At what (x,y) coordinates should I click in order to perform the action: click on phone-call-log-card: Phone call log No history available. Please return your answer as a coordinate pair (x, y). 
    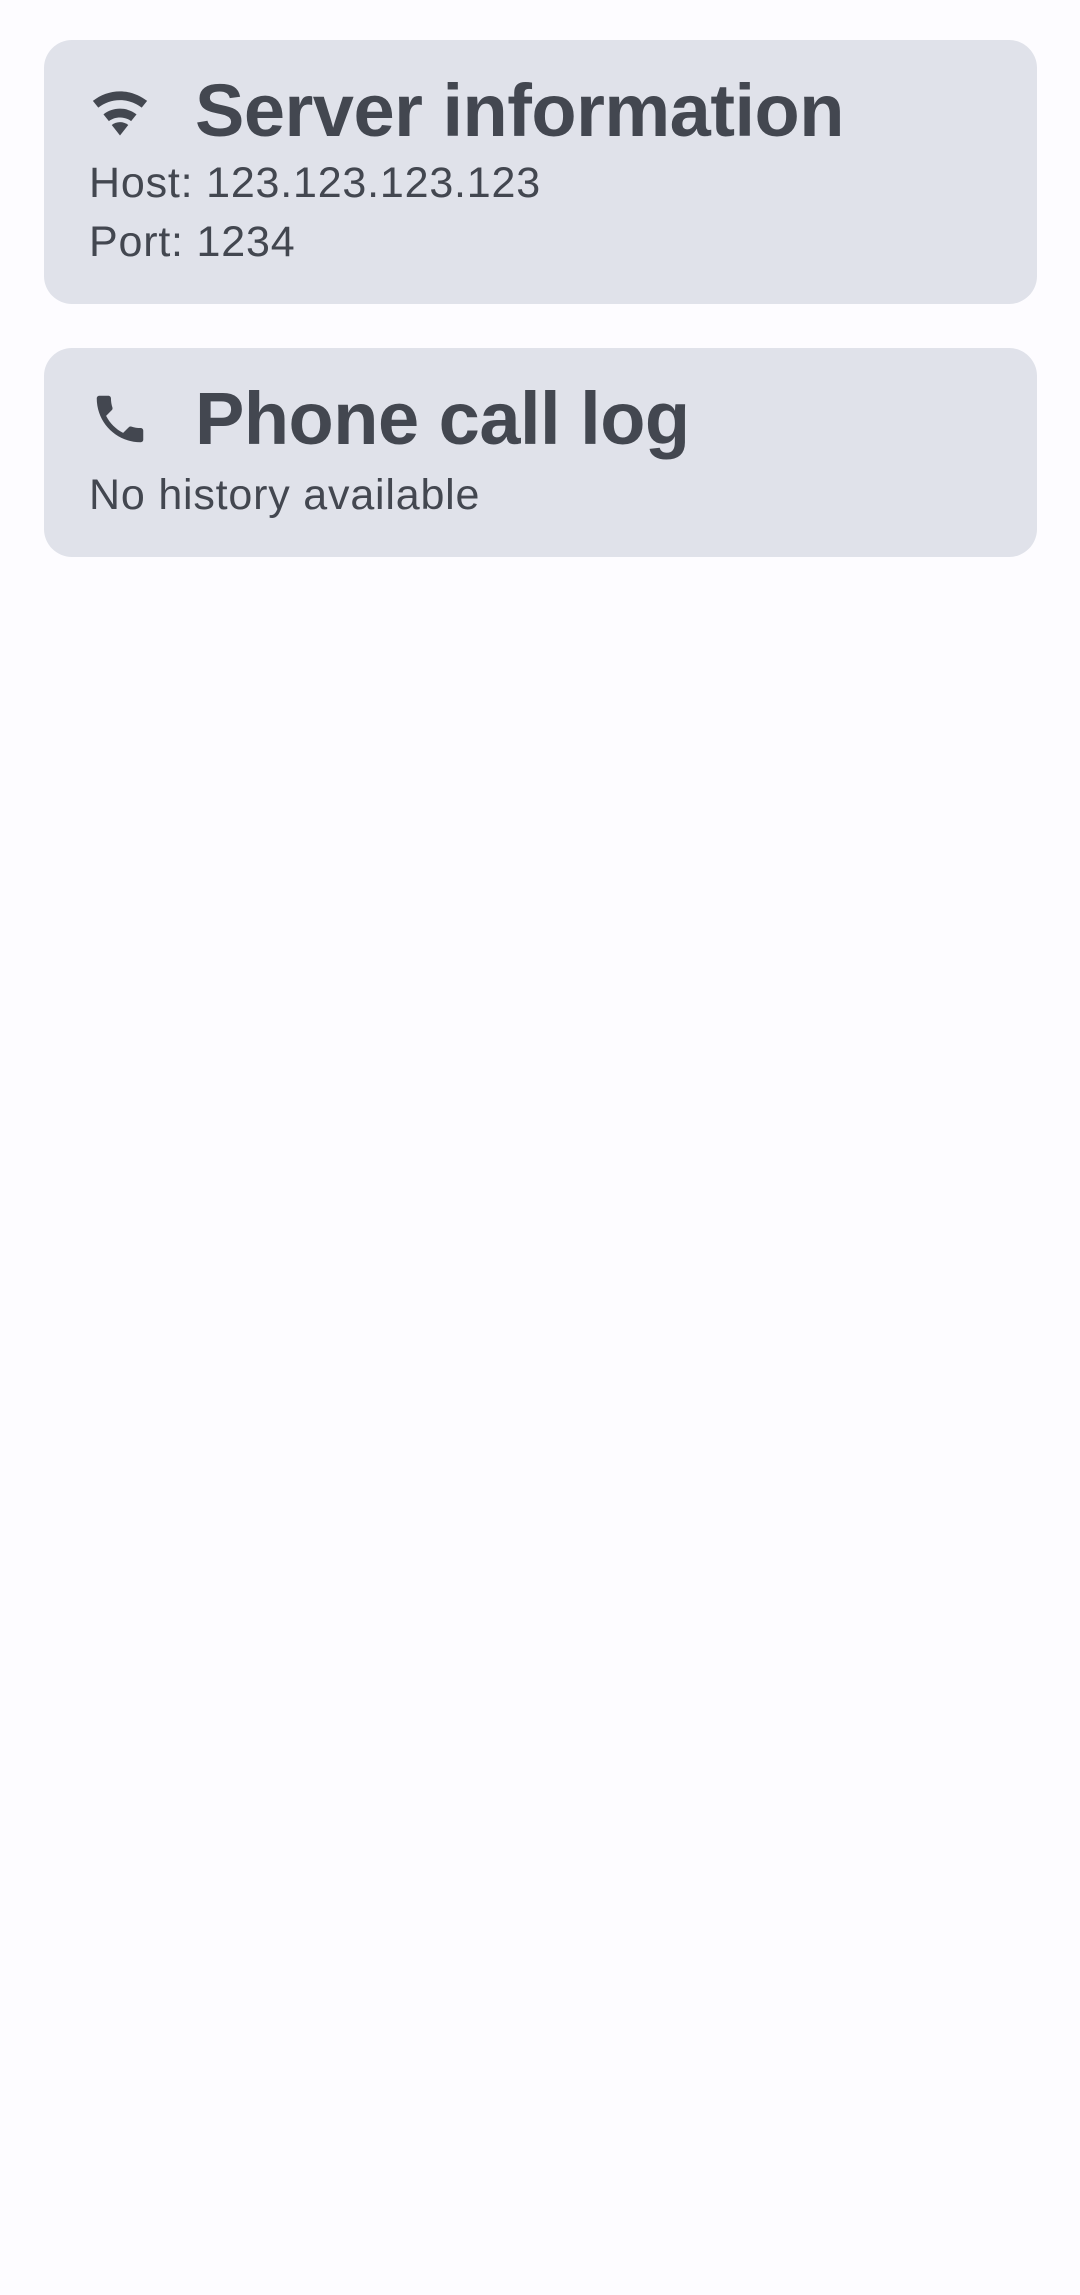
    Looking at the image, I should click on (540, 452).